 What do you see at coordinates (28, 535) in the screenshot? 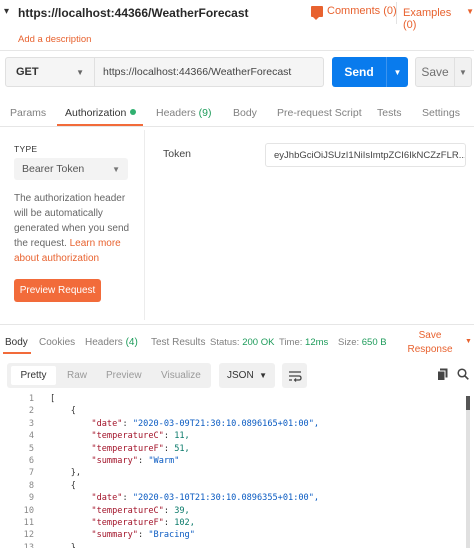
I see `line-number: 12` at bounding box center [28, 535].